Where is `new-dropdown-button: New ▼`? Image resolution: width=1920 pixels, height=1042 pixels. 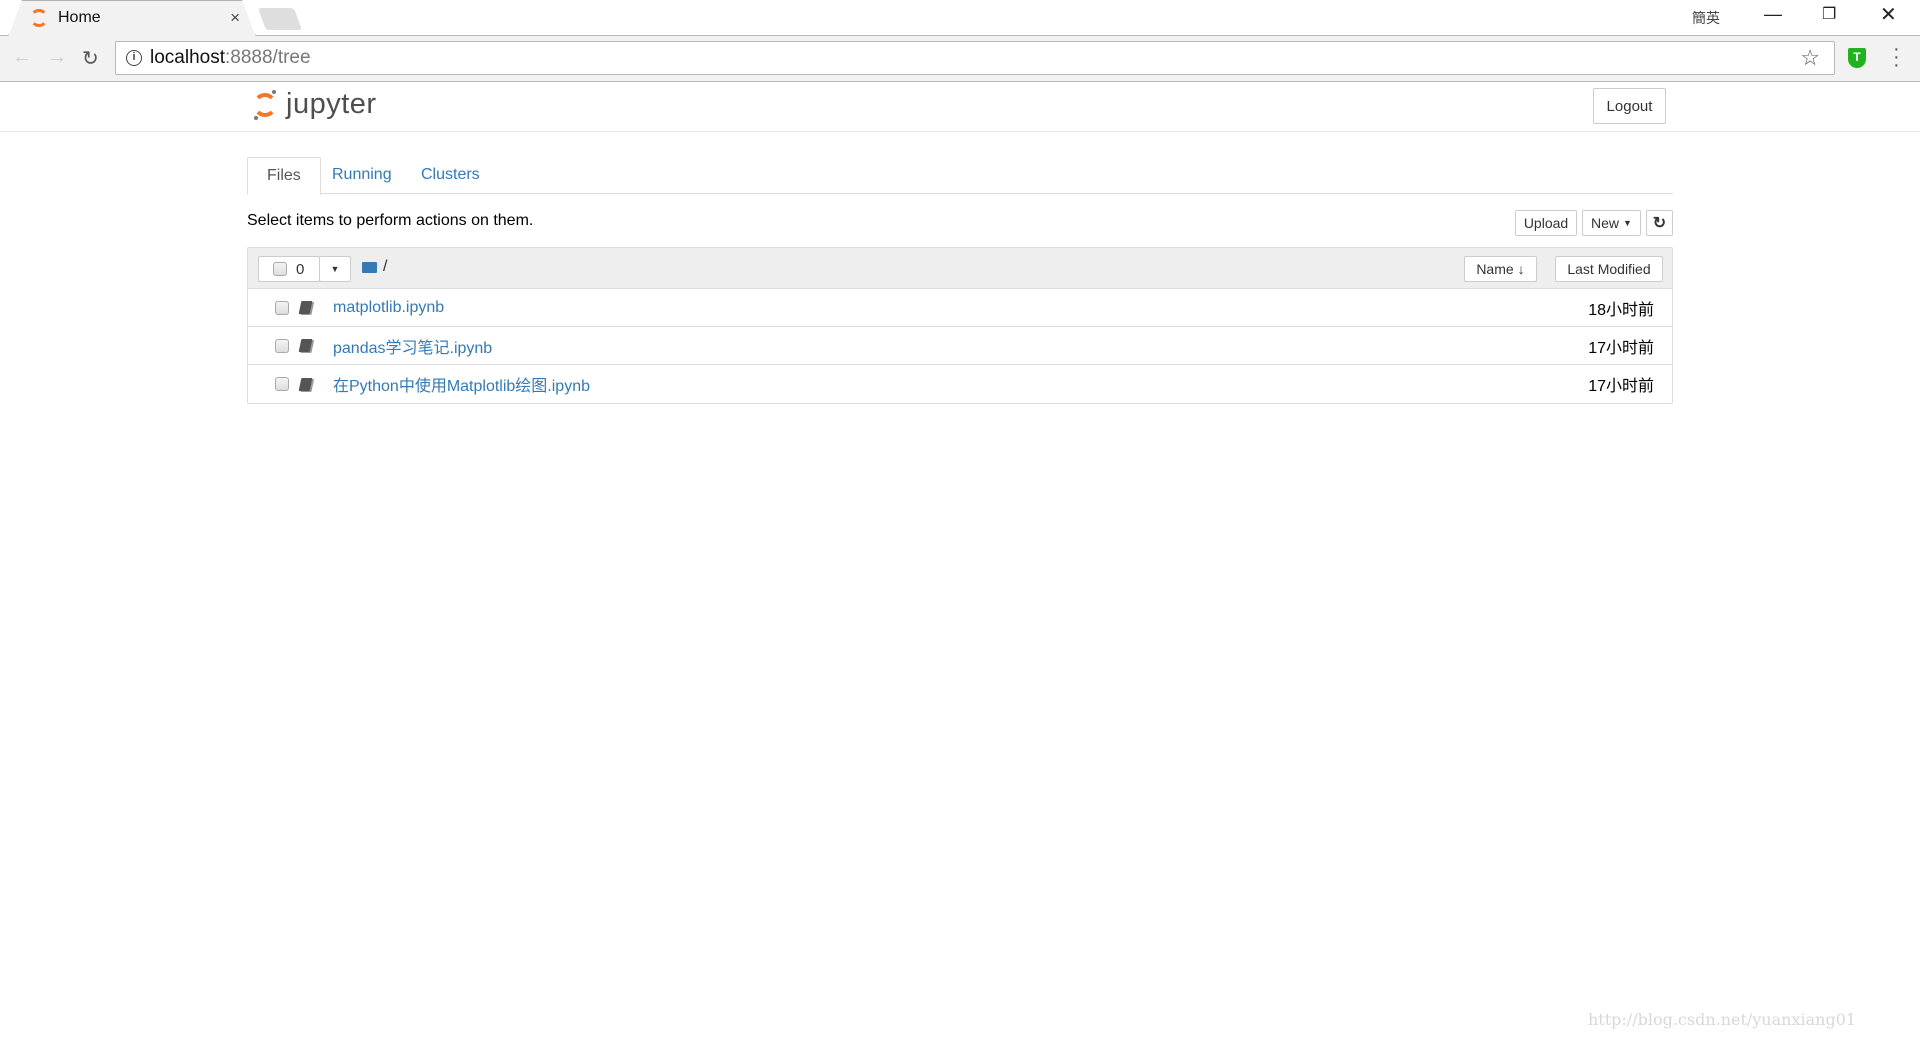
new-dropdown-button: New ▼ is located at coordinates (1611, 223).